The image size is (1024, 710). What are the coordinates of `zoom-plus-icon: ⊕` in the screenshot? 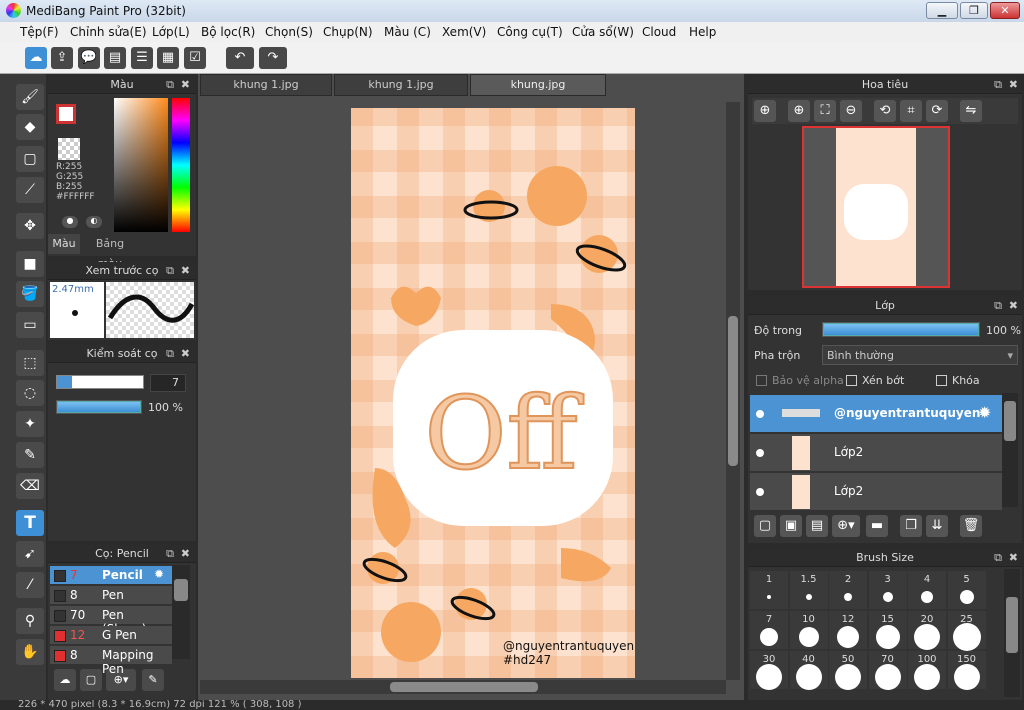 It's located at (799, 111).